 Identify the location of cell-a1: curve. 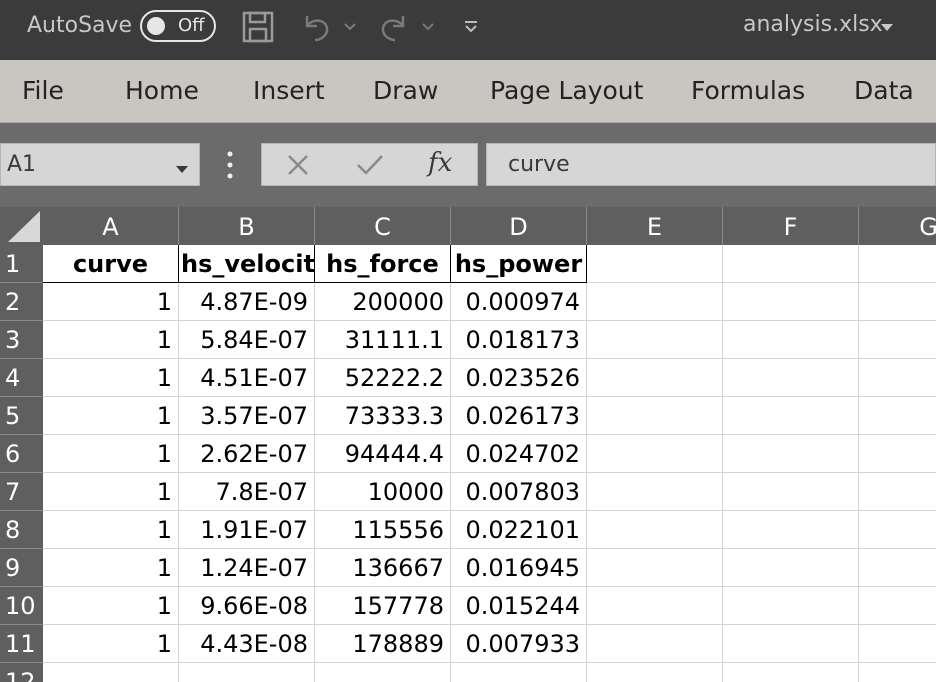
(111, 264).